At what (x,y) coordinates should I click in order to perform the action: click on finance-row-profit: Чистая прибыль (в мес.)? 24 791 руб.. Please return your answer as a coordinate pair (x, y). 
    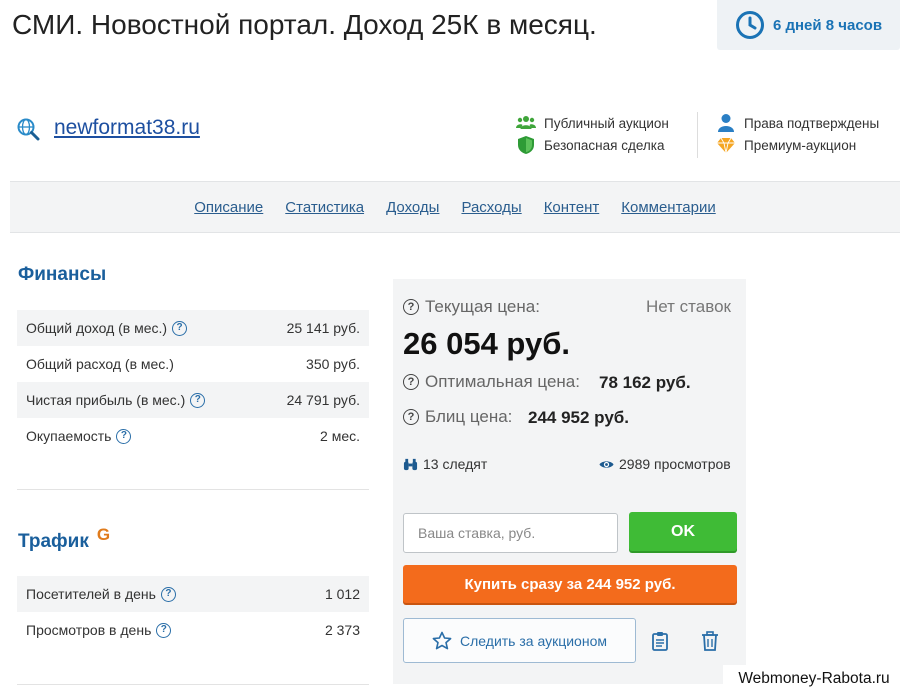
    Looking at the image, I should click on (193, 400).